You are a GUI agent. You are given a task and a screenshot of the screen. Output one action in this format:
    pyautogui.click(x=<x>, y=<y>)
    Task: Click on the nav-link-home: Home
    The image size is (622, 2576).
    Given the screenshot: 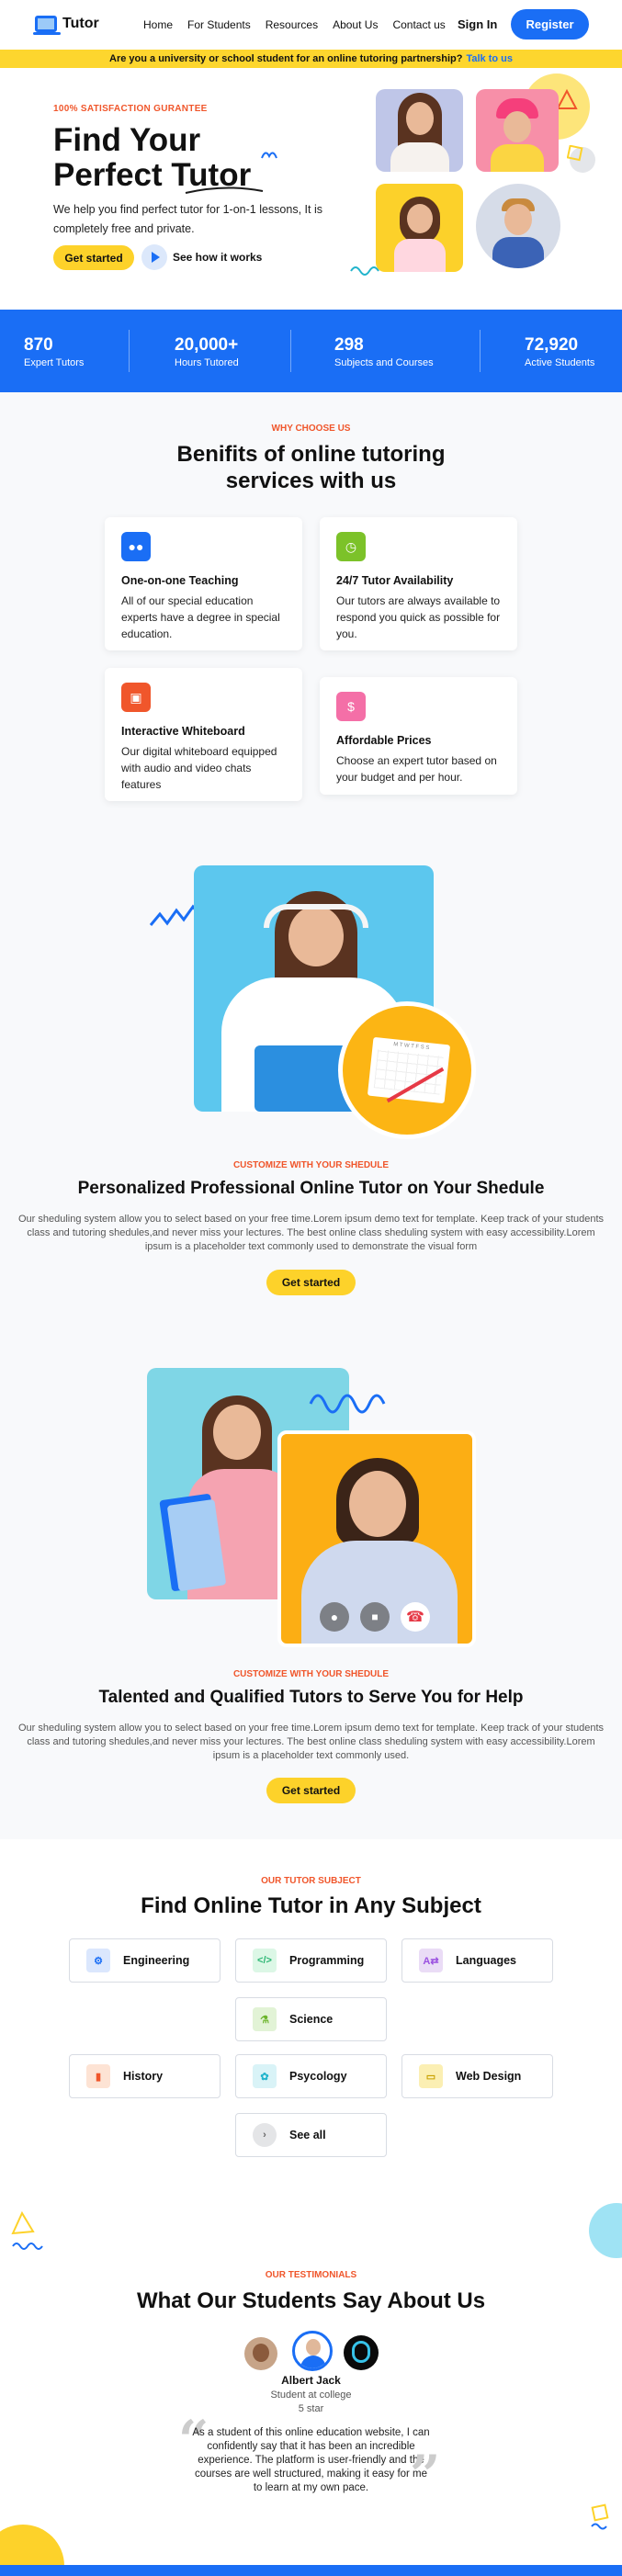 What is the action you would take?
    pyautogui.click(x=158, y=24)
    